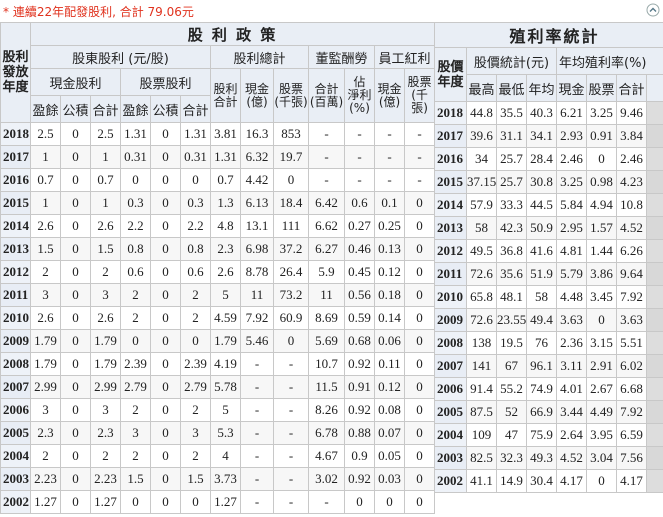 The image size is (663, 517). What do you see at coordinates (195, 249) in the screenshot?
I see `table-cell: 0.8` at bounding box center [195, 249].